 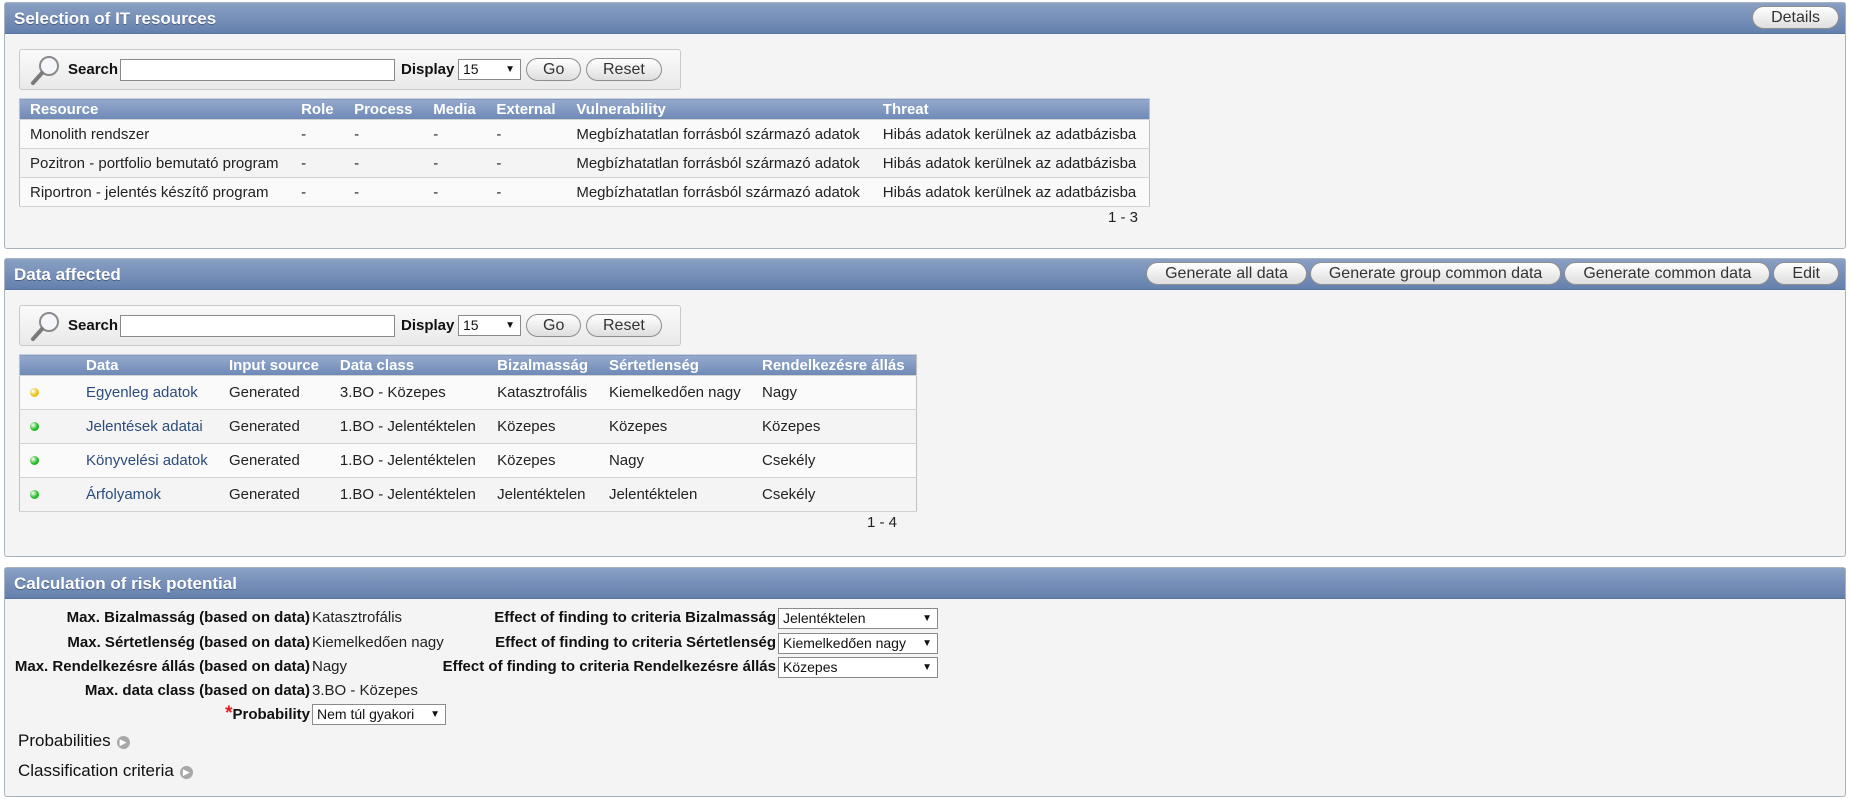 What do you see at coordinates (330, 666) in the screenshot?
I see `max-rendelkezesre-value: Nagy` at bounding box center [330, 666].